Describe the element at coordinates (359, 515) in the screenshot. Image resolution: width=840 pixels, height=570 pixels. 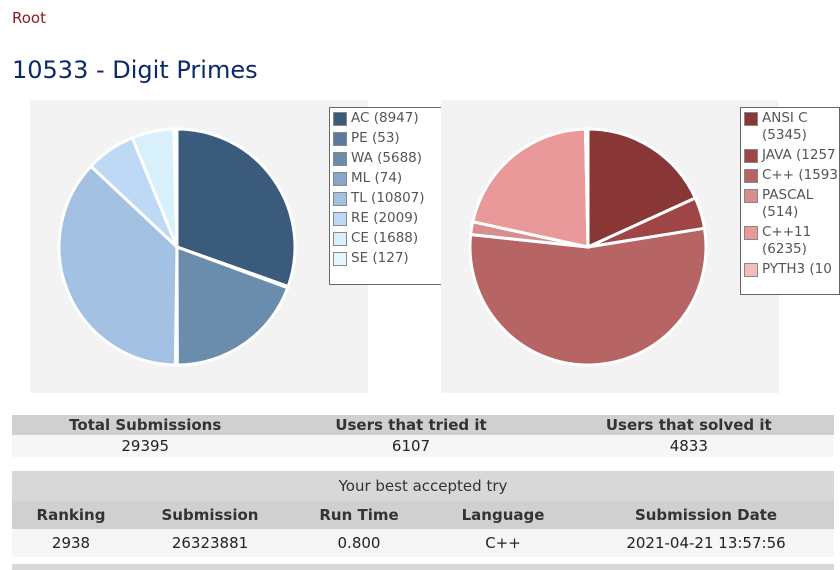
I see `best-header-runtime: Run Time` at that location.